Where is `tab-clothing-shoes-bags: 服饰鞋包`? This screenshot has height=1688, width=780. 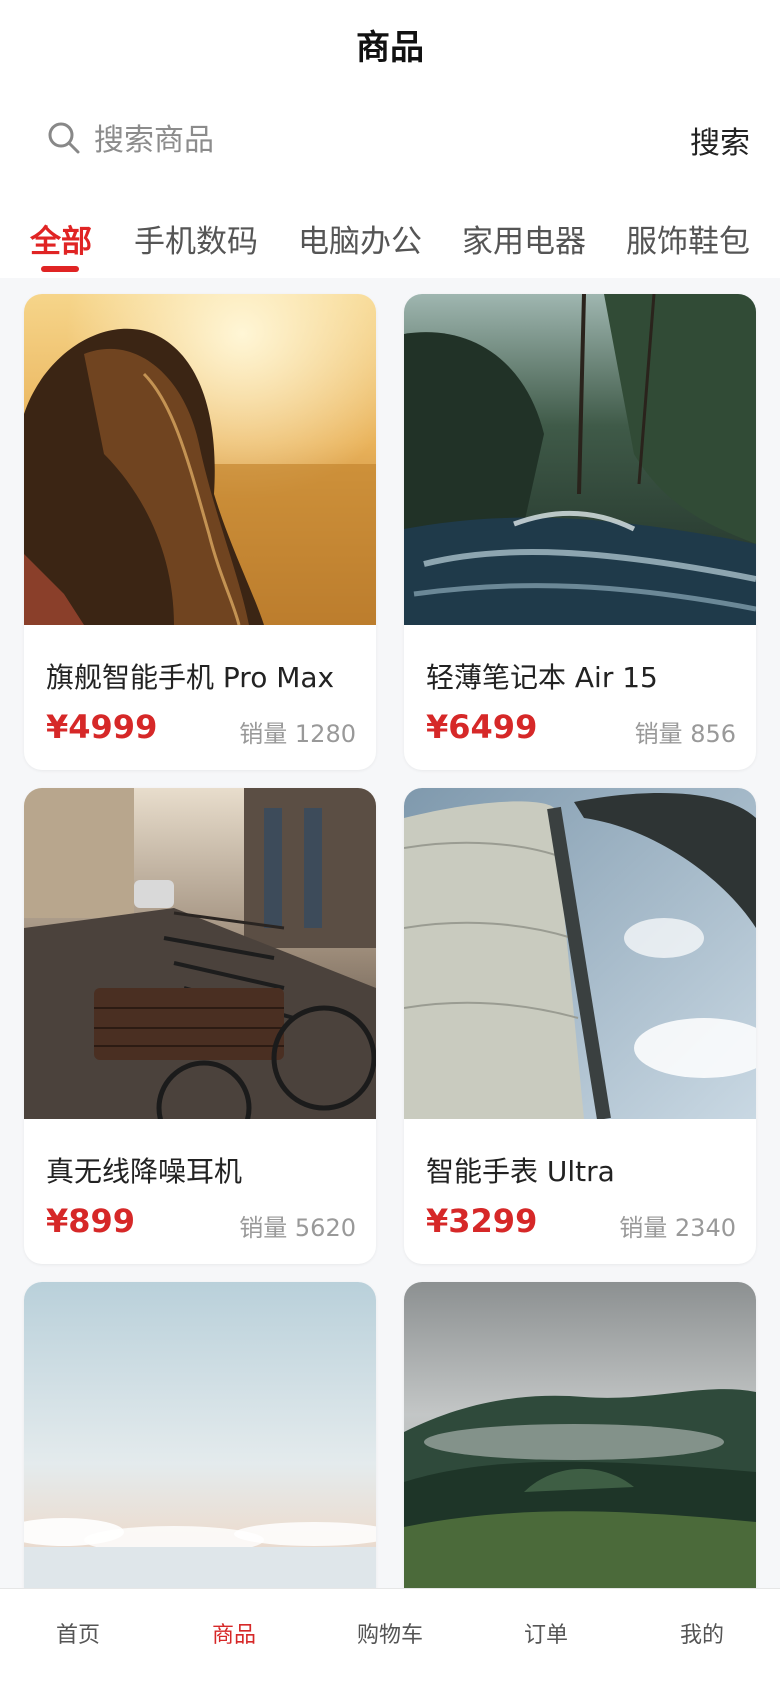 tab-clothing-shoes-bags: 服饰鞋包 is located at coordinates (688, 244).